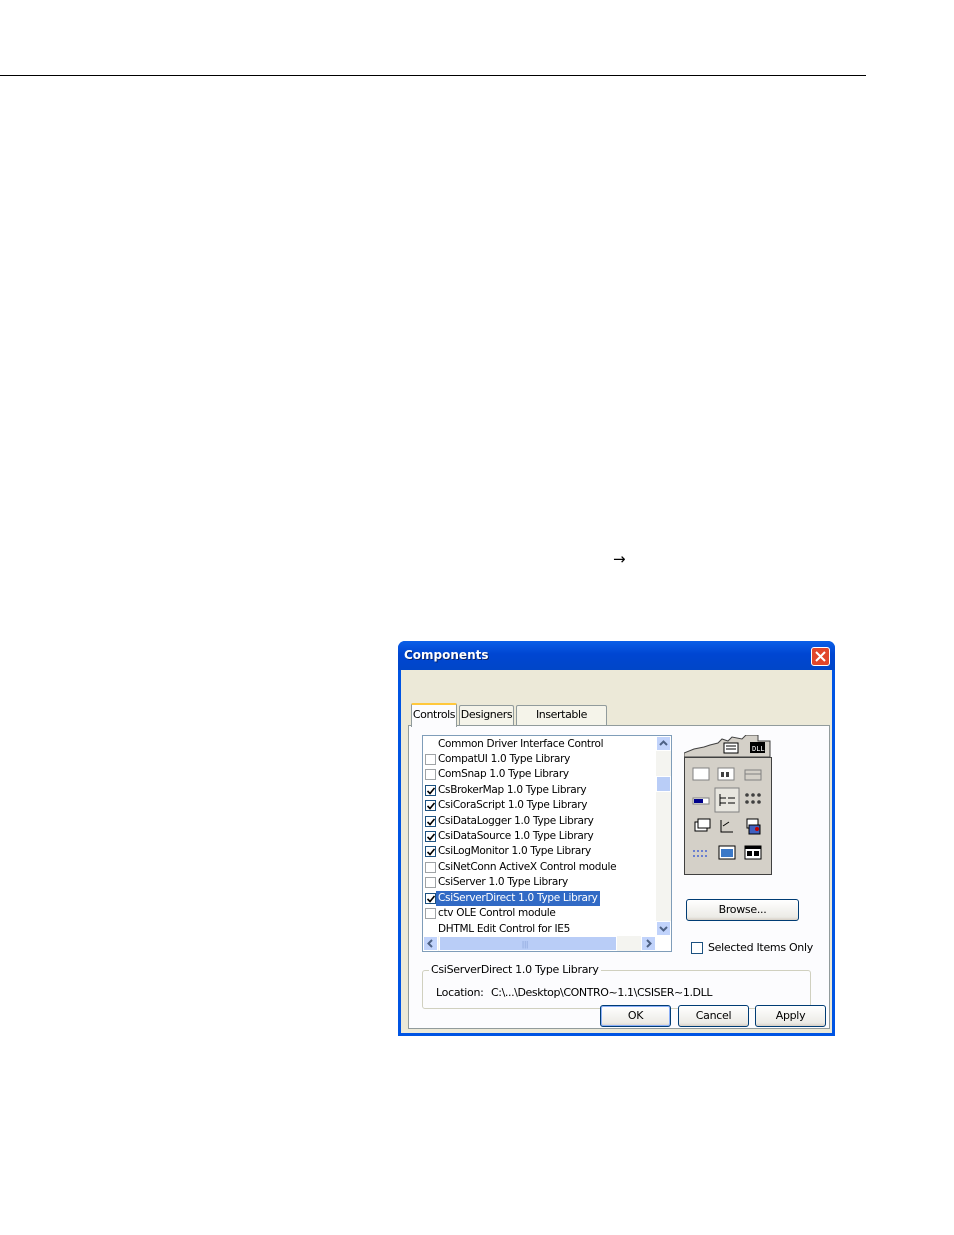 Image resolution: width=954 pixels, height=1235 pixels. Describe the element at coordinates (758, 749) in the screenshot. I see `svg-text: DLL` at that location.